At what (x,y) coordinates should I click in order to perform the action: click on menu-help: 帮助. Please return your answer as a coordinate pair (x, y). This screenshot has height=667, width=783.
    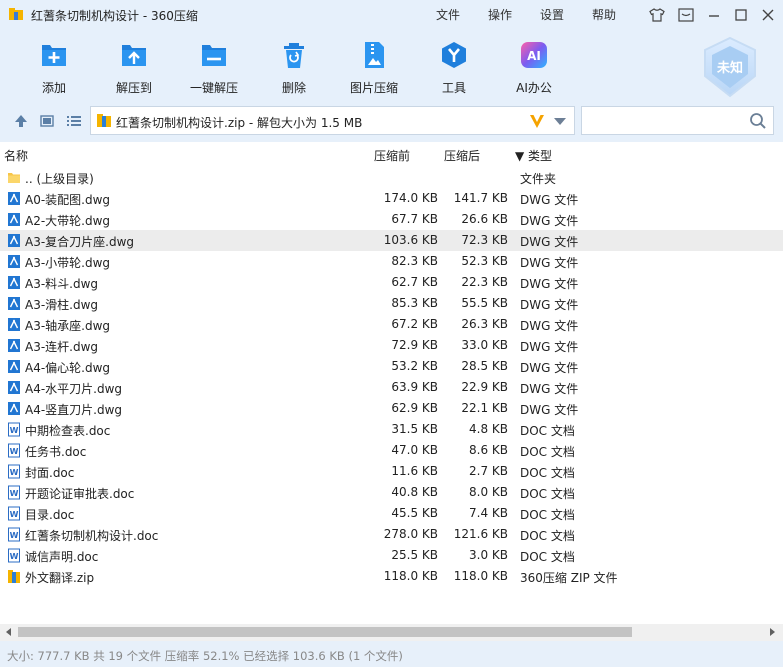
    Looking at the image, I should click on (604, 14).